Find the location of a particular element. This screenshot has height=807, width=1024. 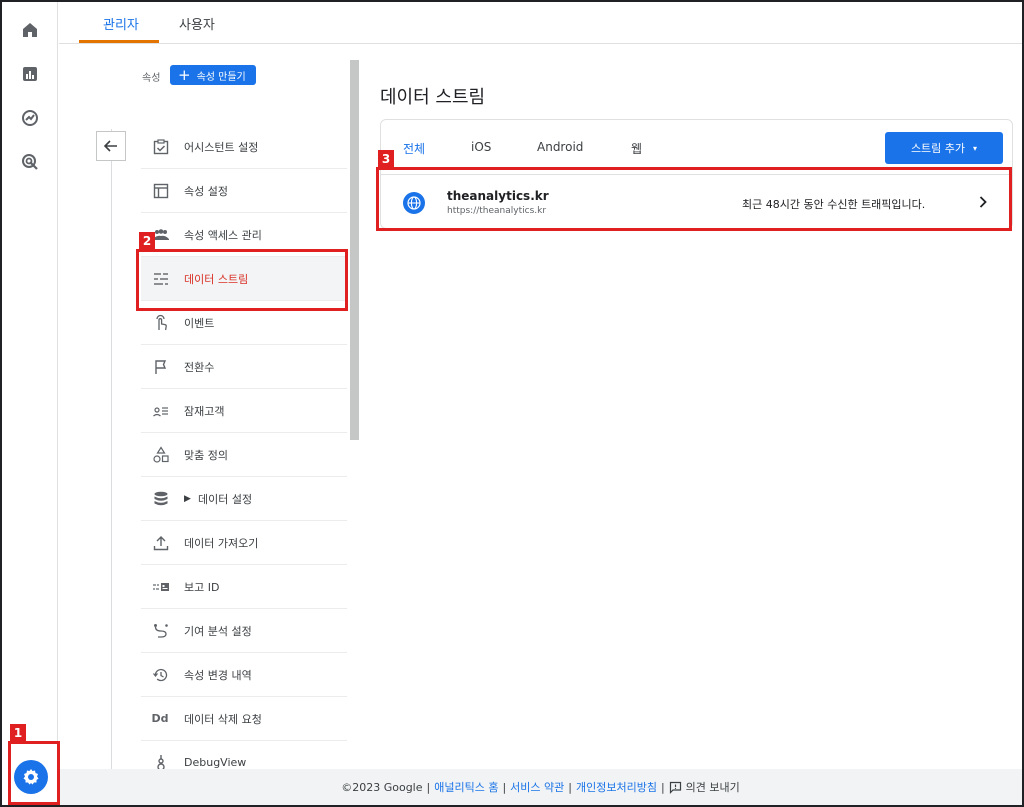

menu-item-label: 속성 액세스 관리 is located at coordinates (223, 235).